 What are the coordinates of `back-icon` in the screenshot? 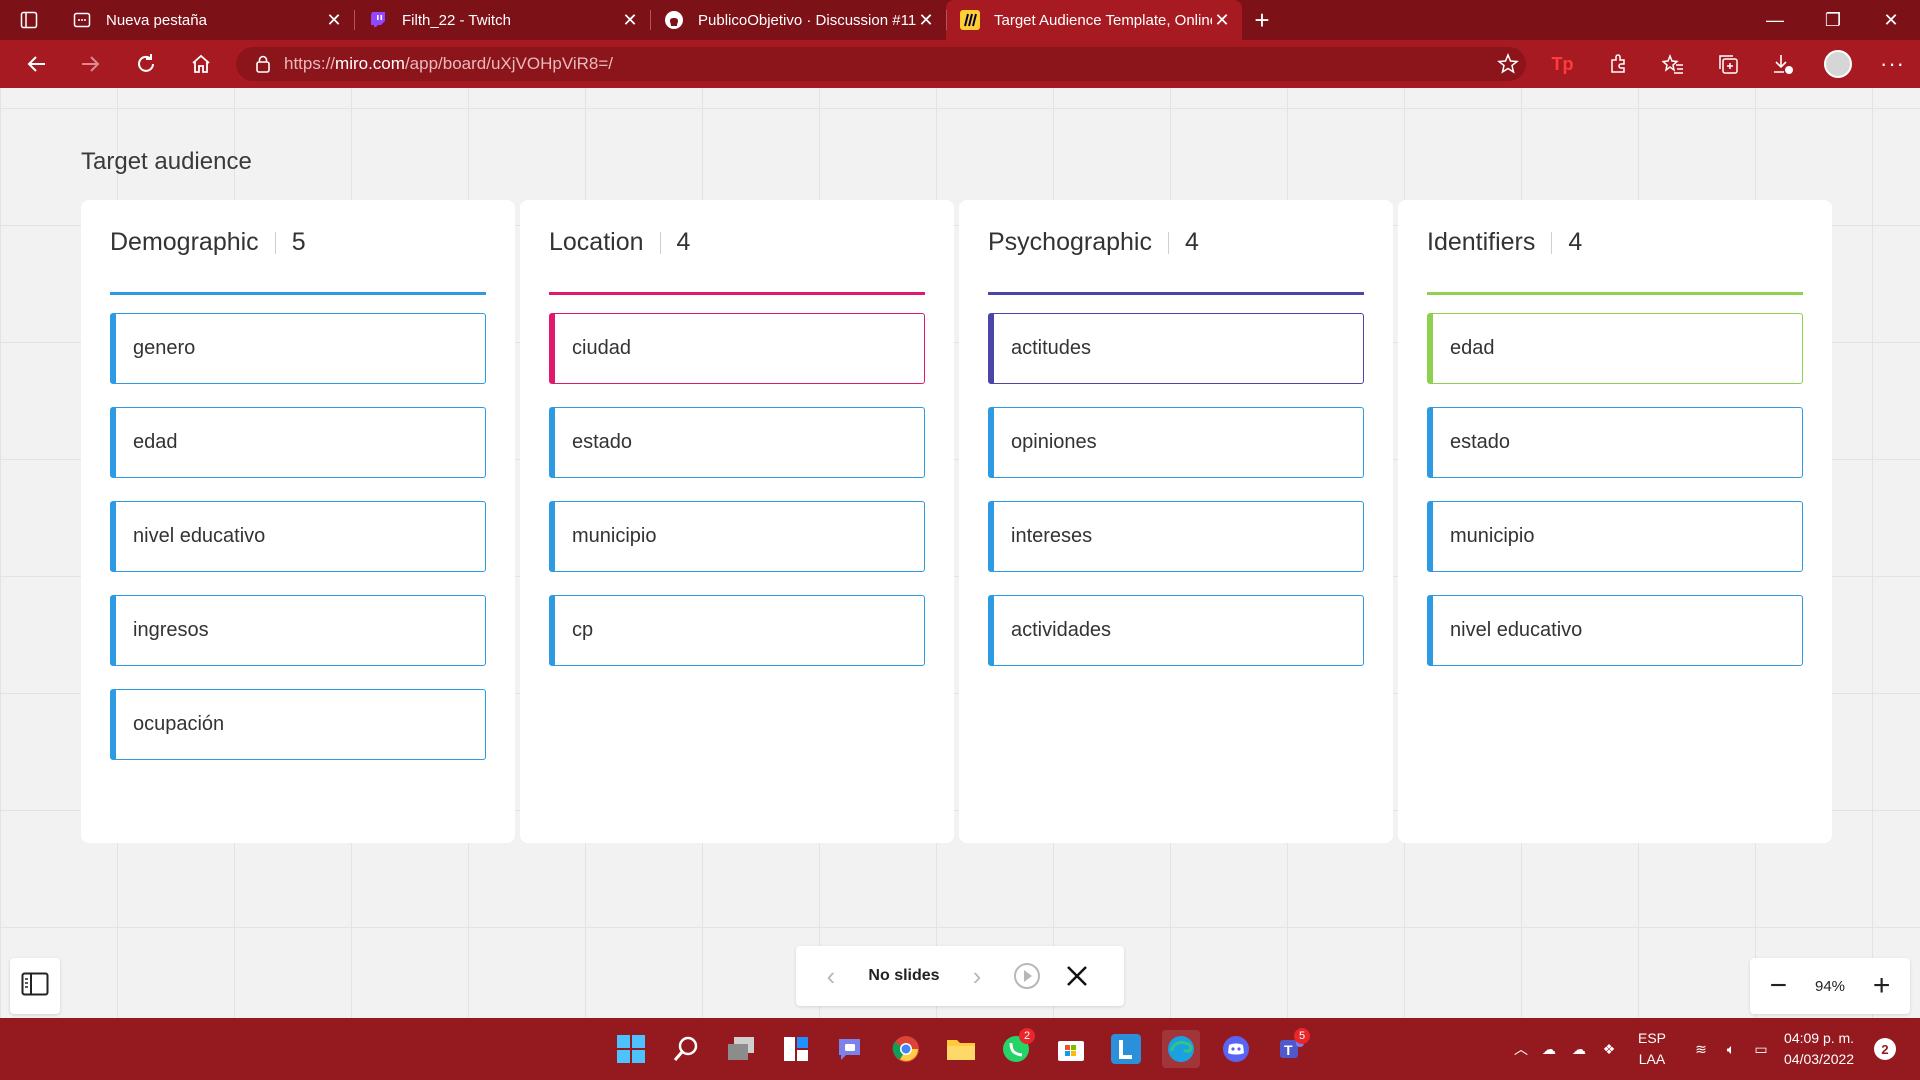 It's located at (35, 64).